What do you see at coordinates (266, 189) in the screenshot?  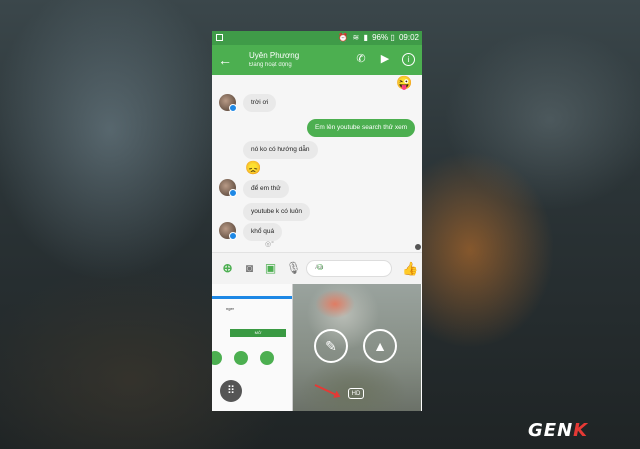 I see `message-bubble: để em thử` at bounding box center [266, 189].